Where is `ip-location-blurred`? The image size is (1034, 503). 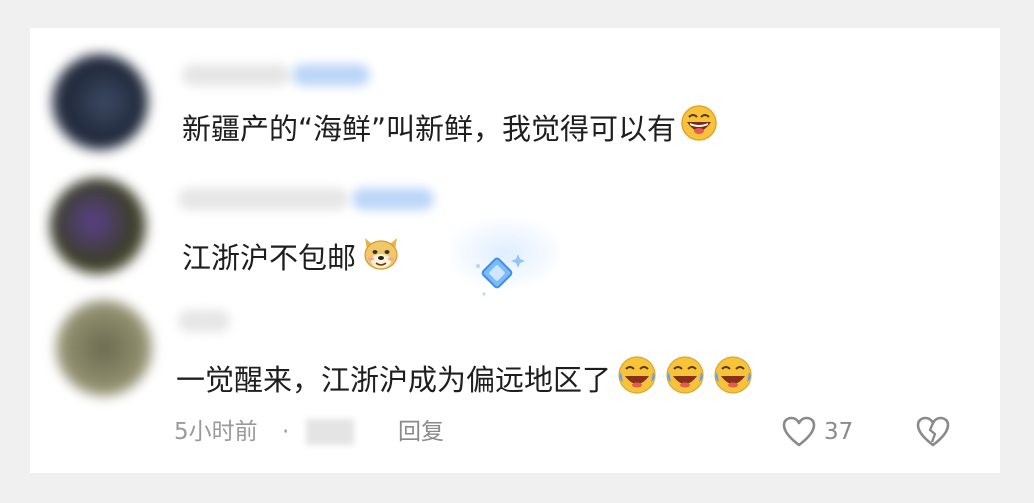 ip-location-blurred is located at coordinates (330, 432).